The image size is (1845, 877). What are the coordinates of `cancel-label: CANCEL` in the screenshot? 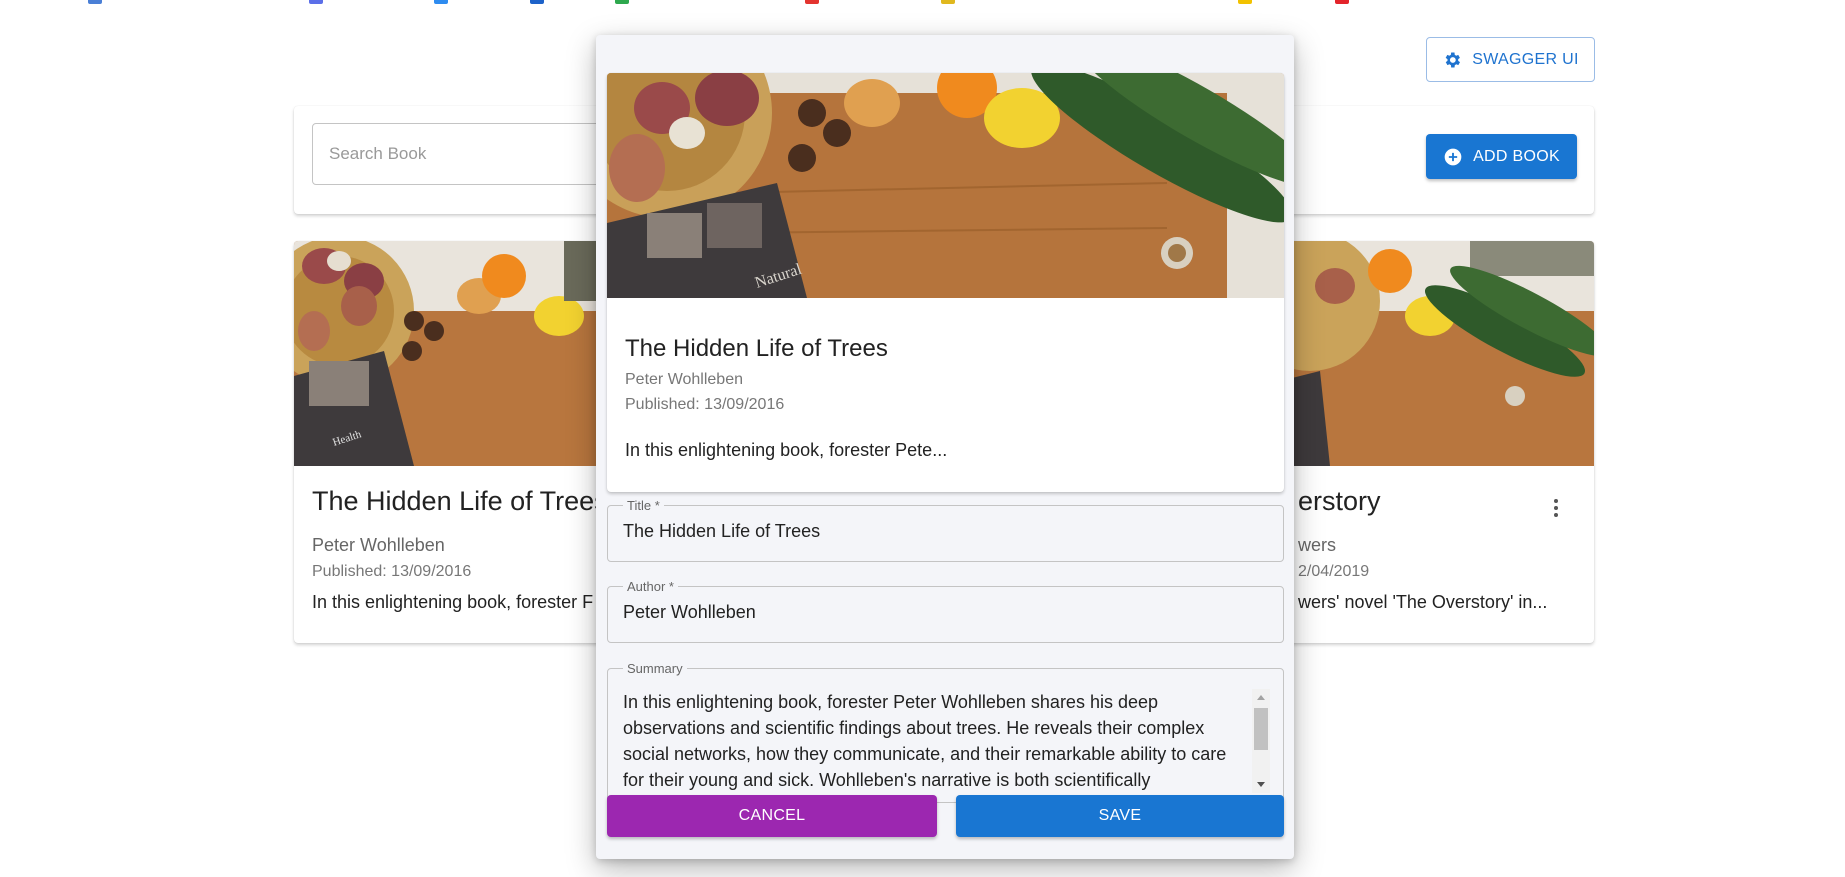 It's located at (772, 815).